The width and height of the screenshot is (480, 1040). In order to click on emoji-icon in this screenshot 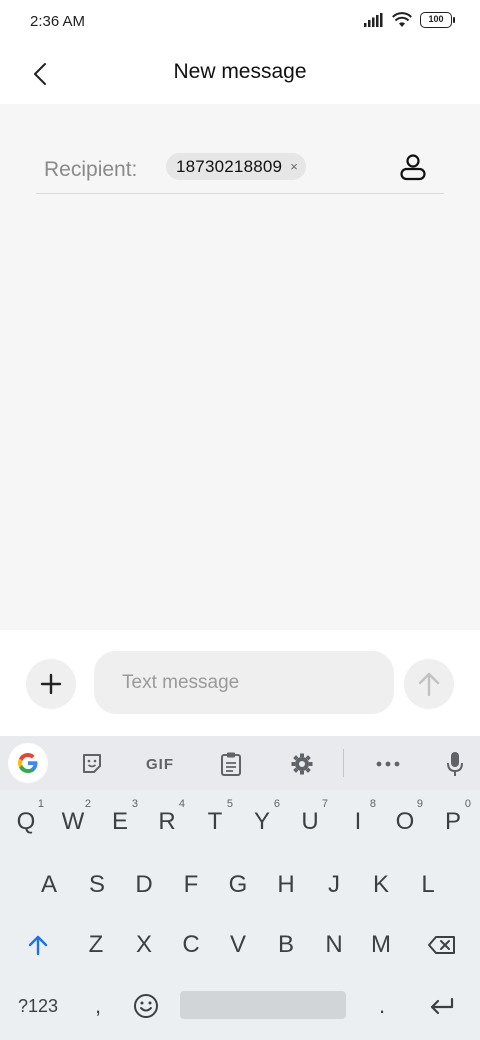, I will do `click(146, 1006)`.